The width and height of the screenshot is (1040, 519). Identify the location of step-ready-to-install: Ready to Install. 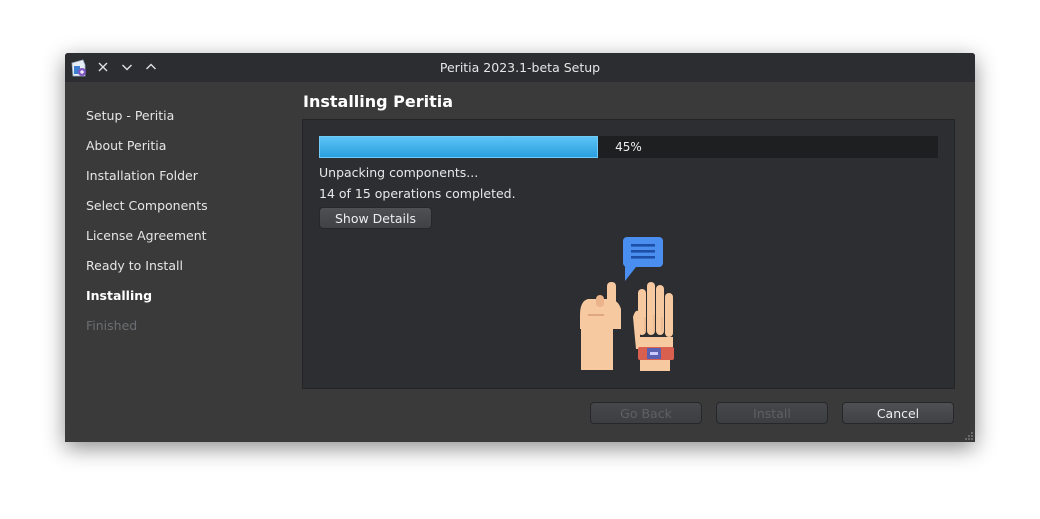
(134, 265).